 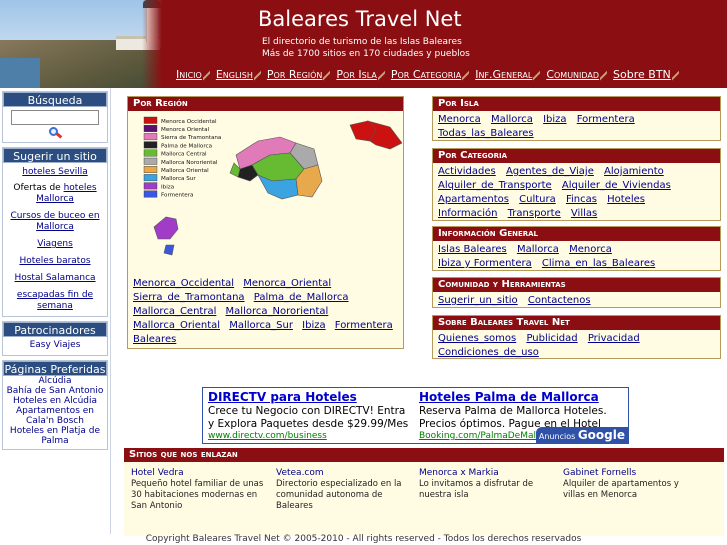 What do you see at coordinates (183, 283) in the screenshot?
I see `region-link-menorca-occidental: Menorca_Occidental` at bounding box center [183, 283].